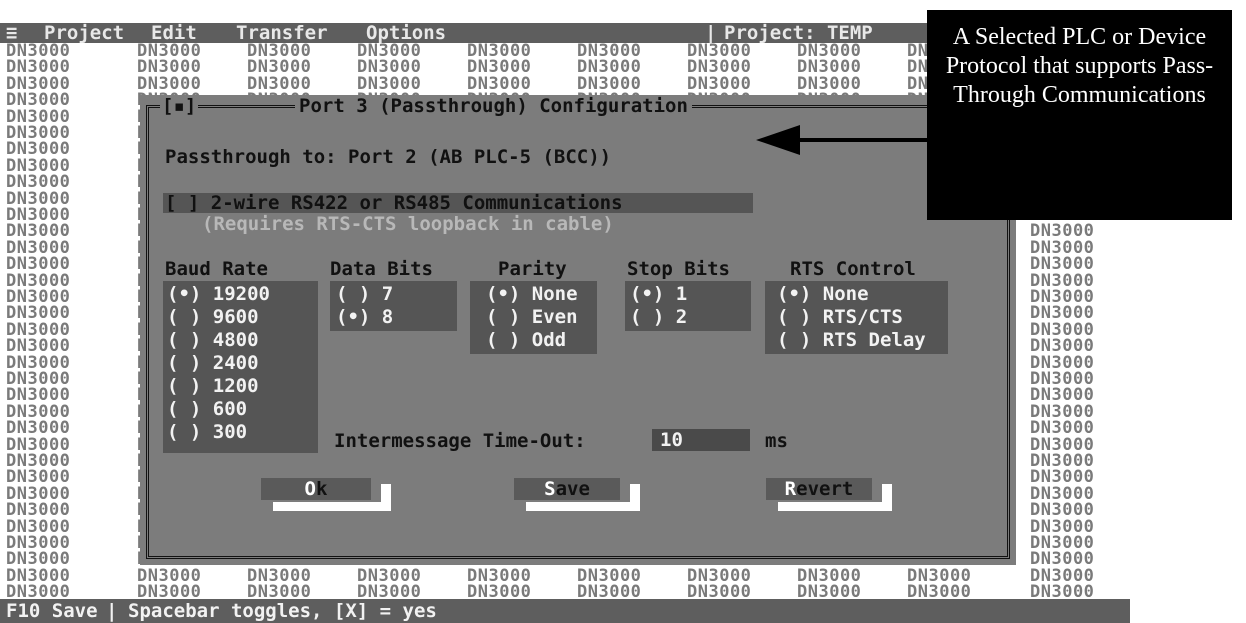 The image size is (1246, 623). What do you see at coordinates (408, 224) in the screenshot?
I see `loopback-note: (Requires RTS-CTS loopback in cable)` at bounding box center [408, 224].